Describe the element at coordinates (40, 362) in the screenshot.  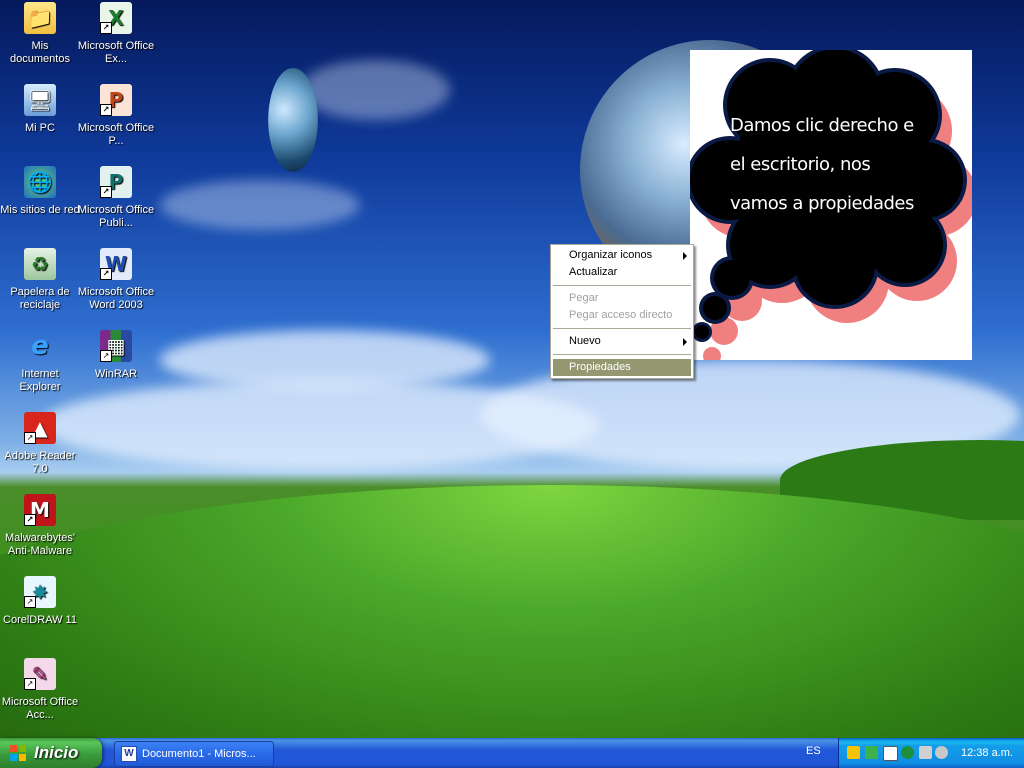
I see `desktop-icon-internet-explorer: e Internet Explorer` at that location.